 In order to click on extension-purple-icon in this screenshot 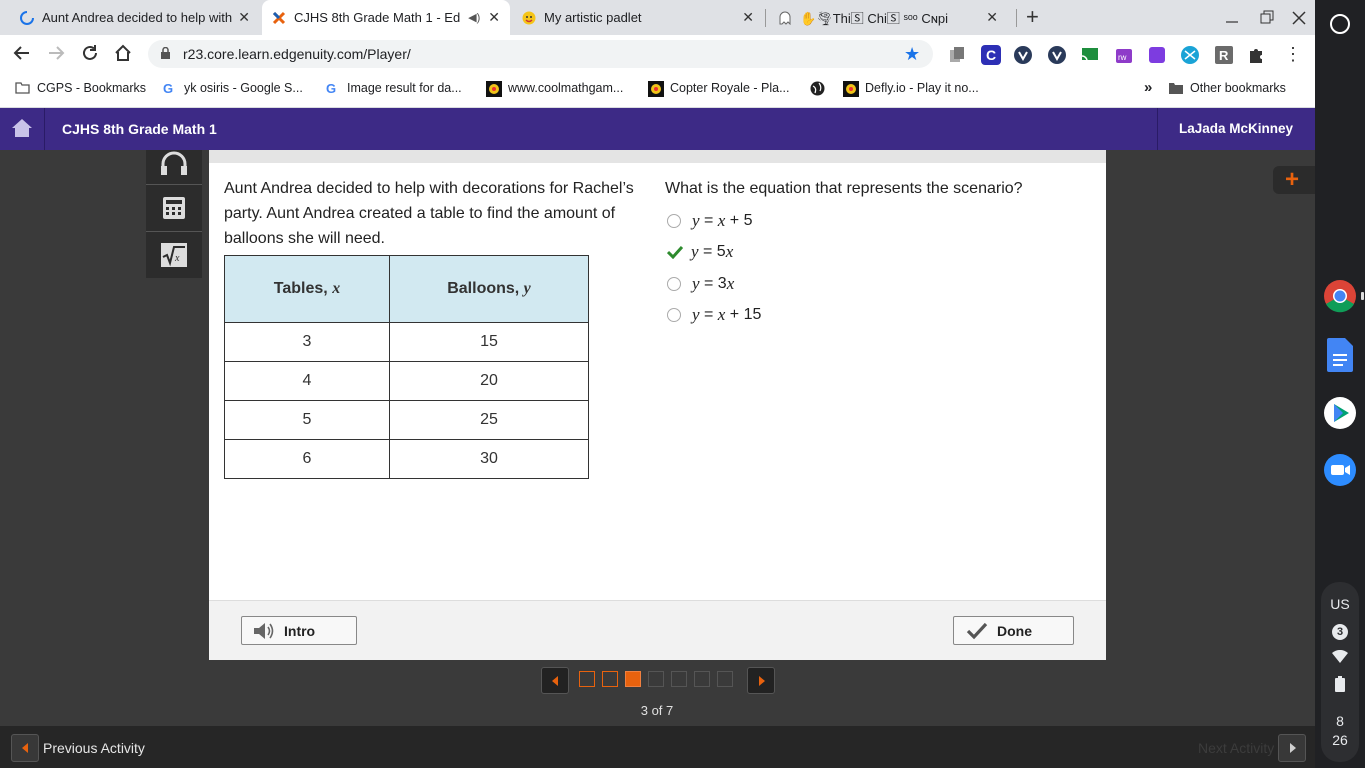, I will do `click(1157, 57)`.